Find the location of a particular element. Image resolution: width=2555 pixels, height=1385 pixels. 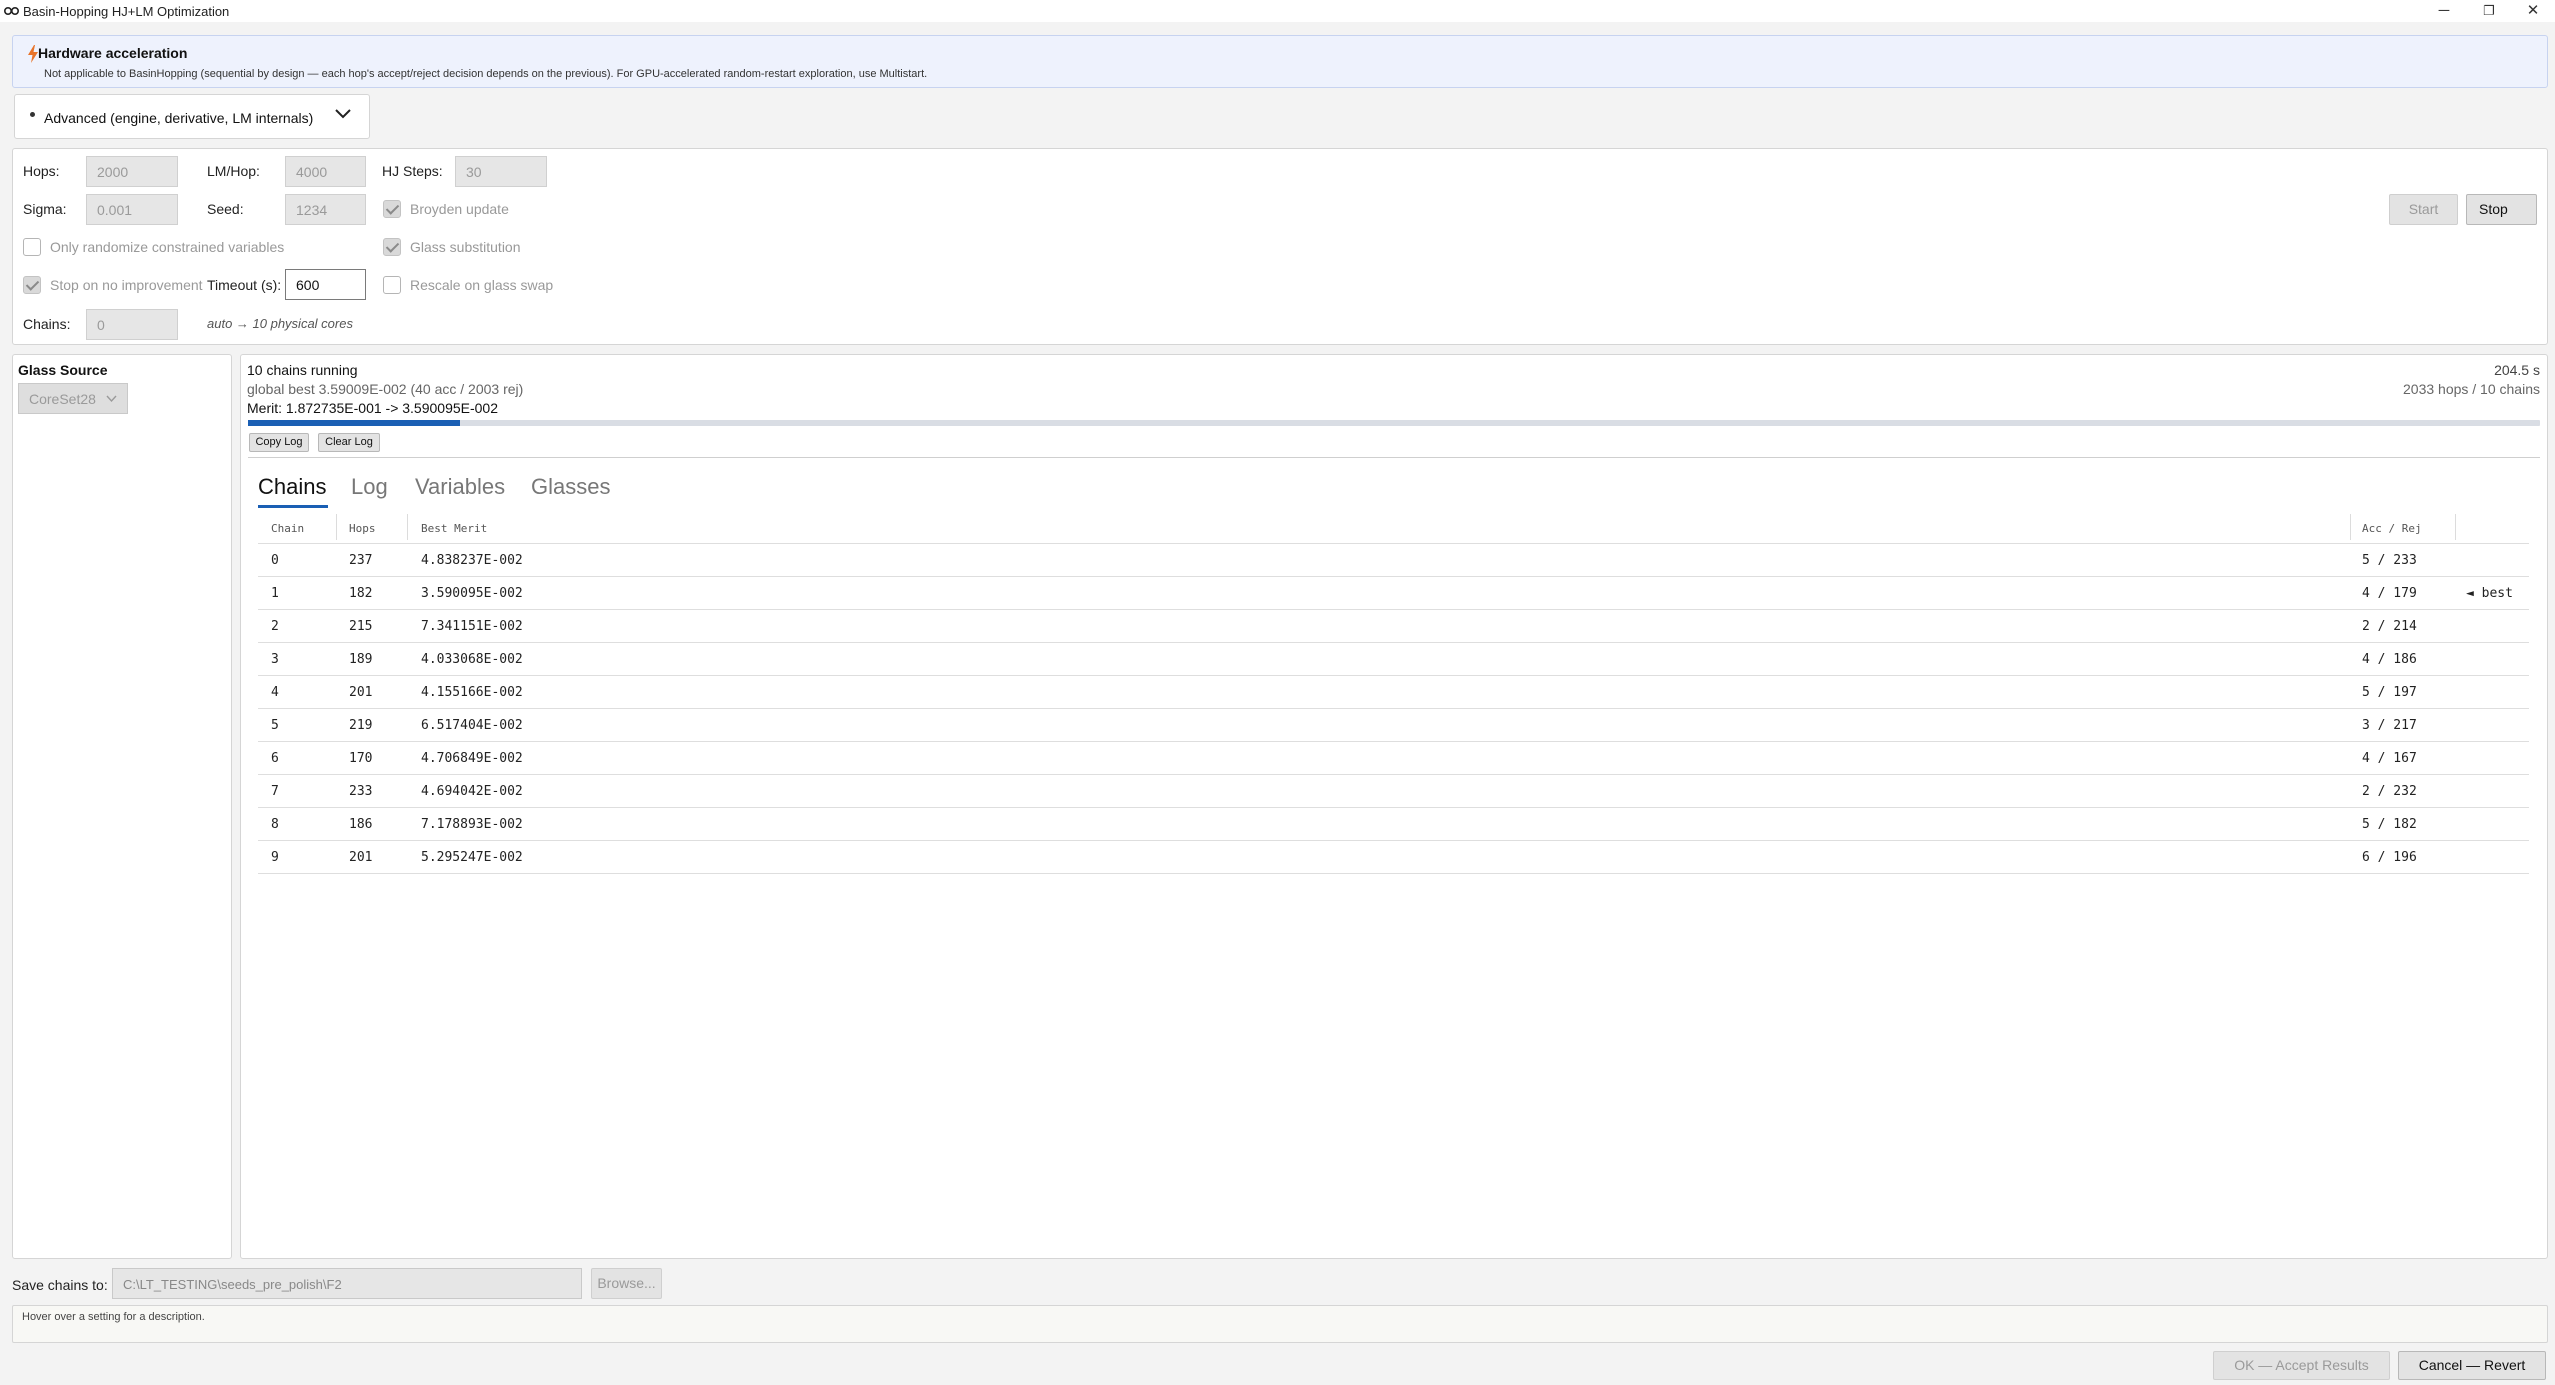

accept-results-button: OK — Accept Results is located at coordinates (2301, 1365).